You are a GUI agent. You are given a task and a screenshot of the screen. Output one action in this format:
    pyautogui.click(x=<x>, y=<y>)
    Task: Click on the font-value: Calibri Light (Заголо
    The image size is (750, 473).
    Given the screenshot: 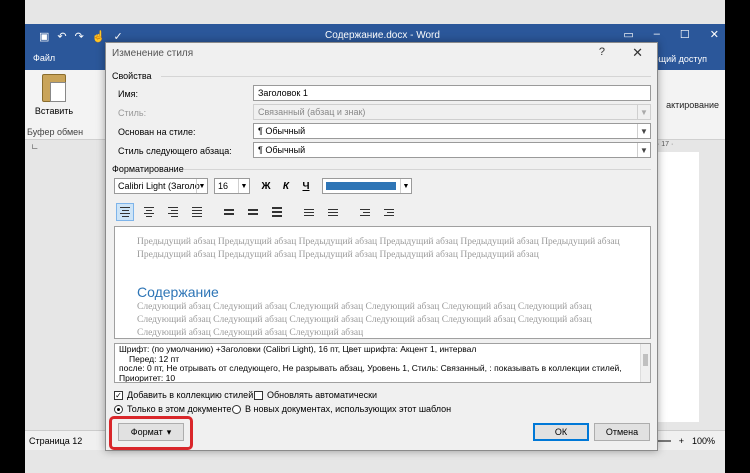 What is the action you would take?
    pyautogui.click(x=159, y=186)
    